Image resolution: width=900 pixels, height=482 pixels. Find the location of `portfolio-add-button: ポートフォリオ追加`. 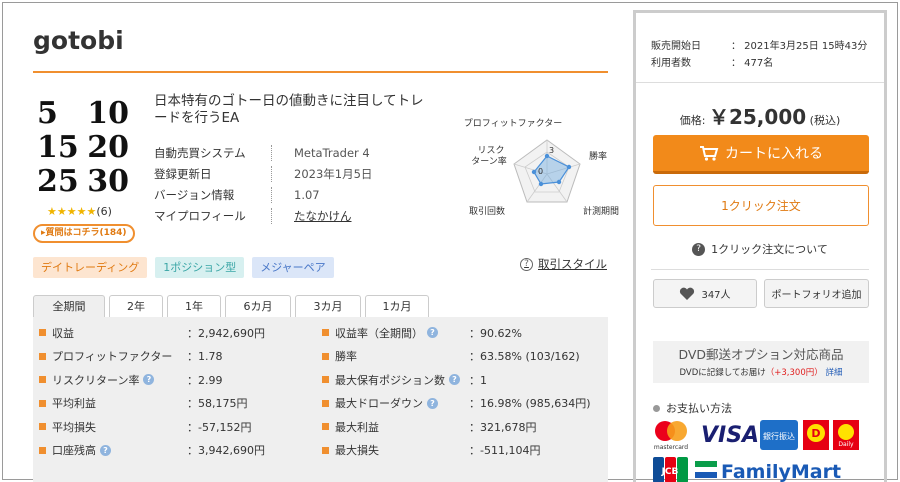

portfolio-add-button: ポートフォリオ追加 is located at coordinates (816, 293).